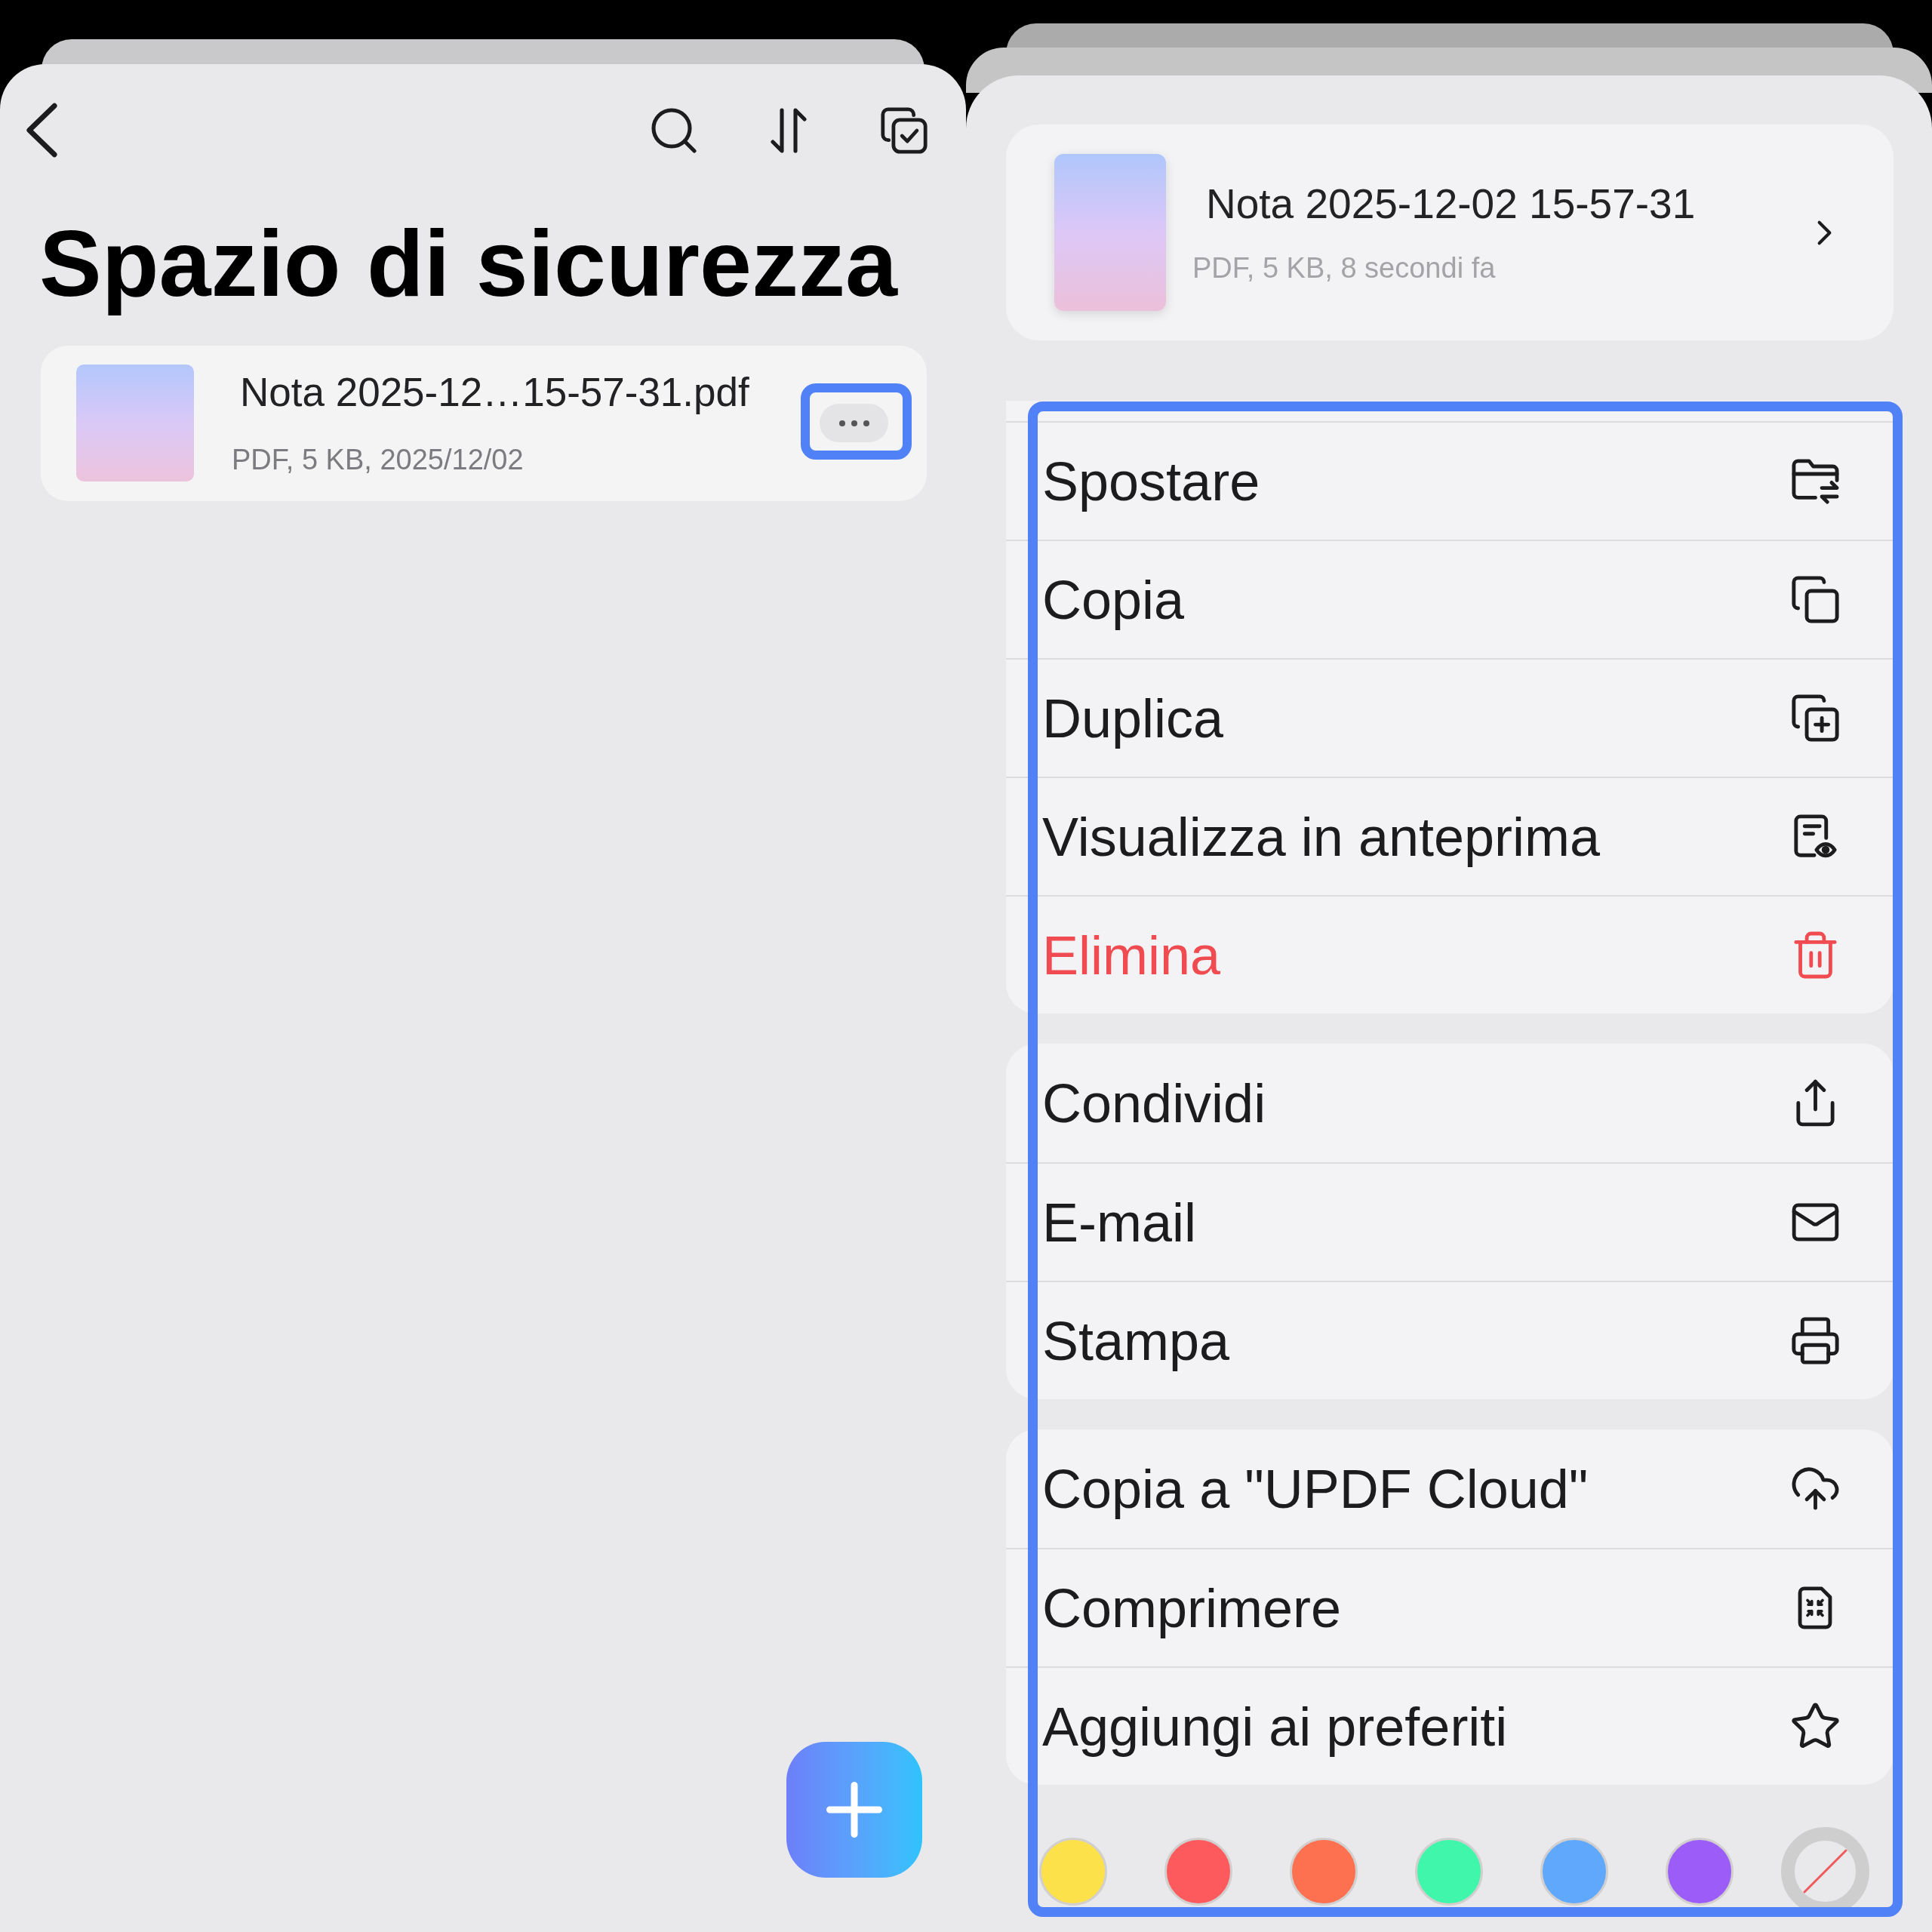 The image size is (1932, 1932). I want to click on share-icon, so click(1815, 1103).